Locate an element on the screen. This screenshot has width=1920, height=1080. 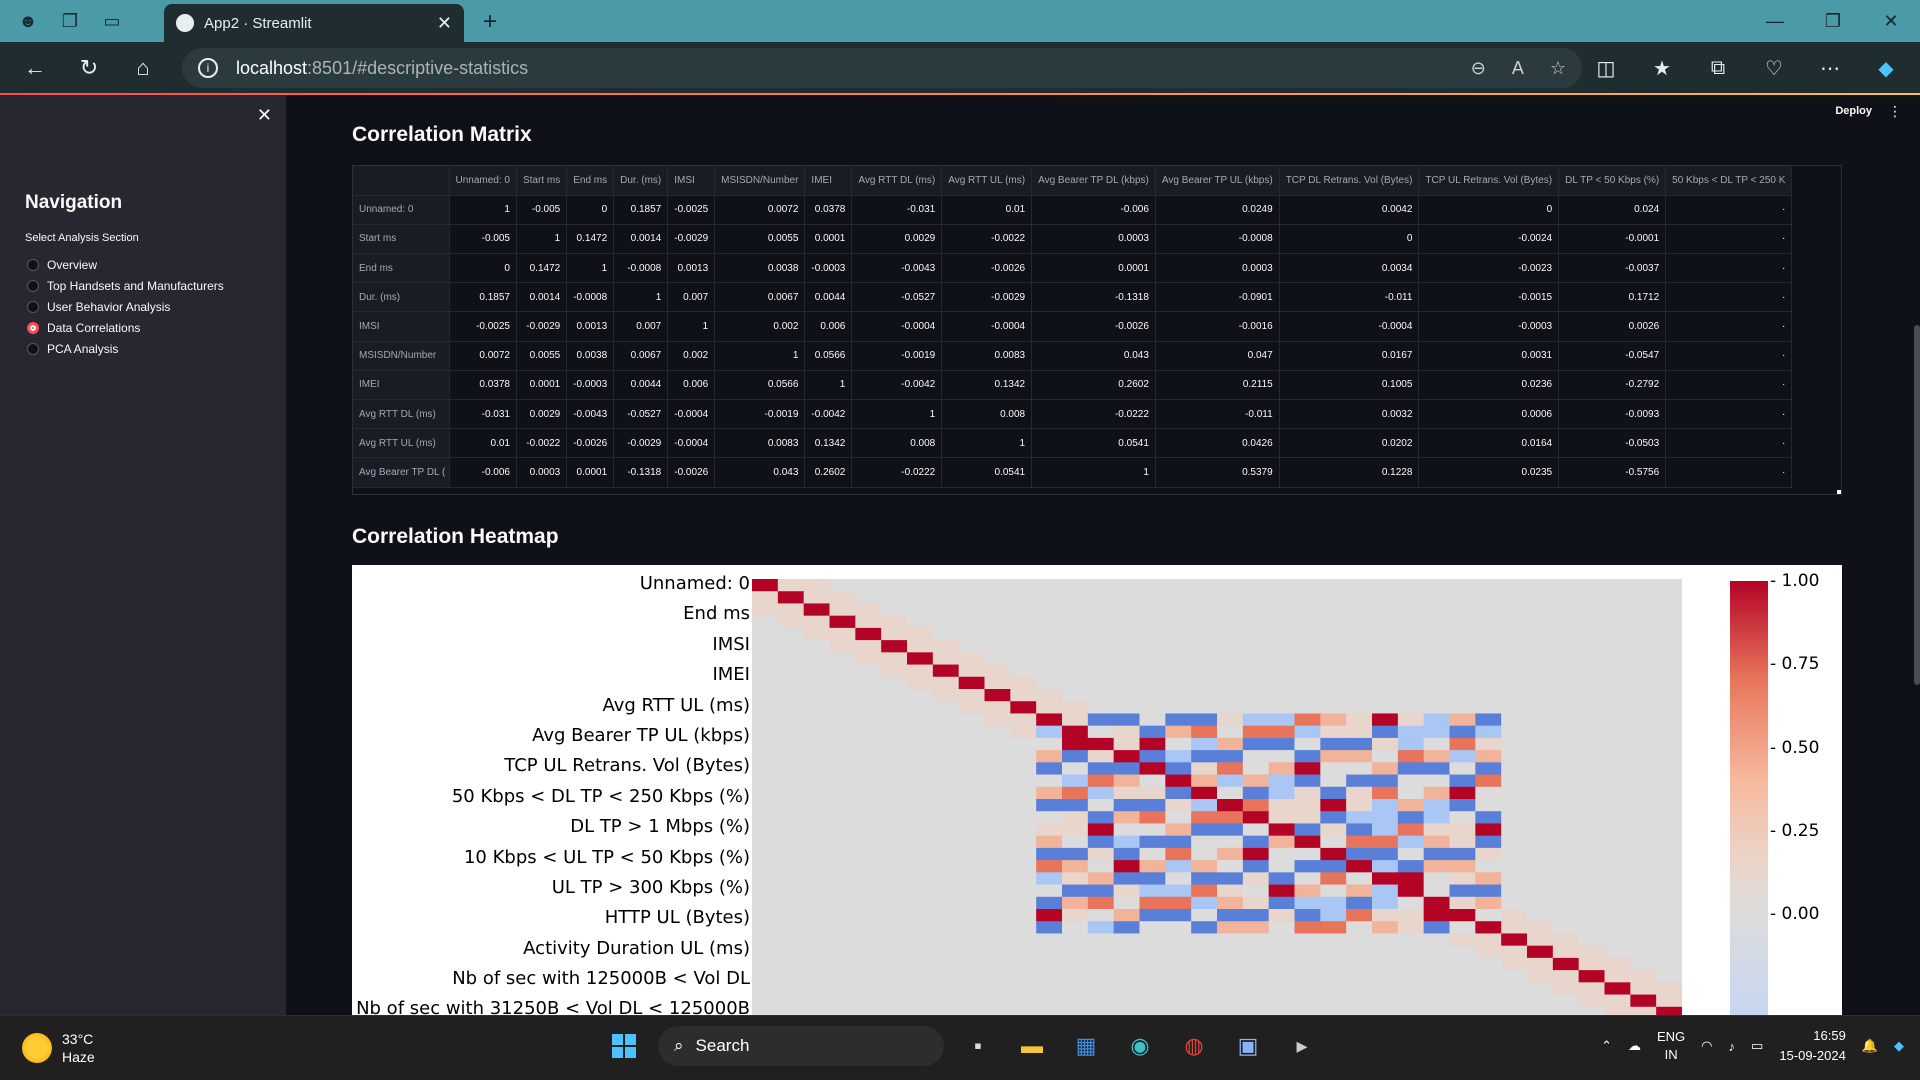
table-cell: -0.0901 is located at coordinates (1217, 297).